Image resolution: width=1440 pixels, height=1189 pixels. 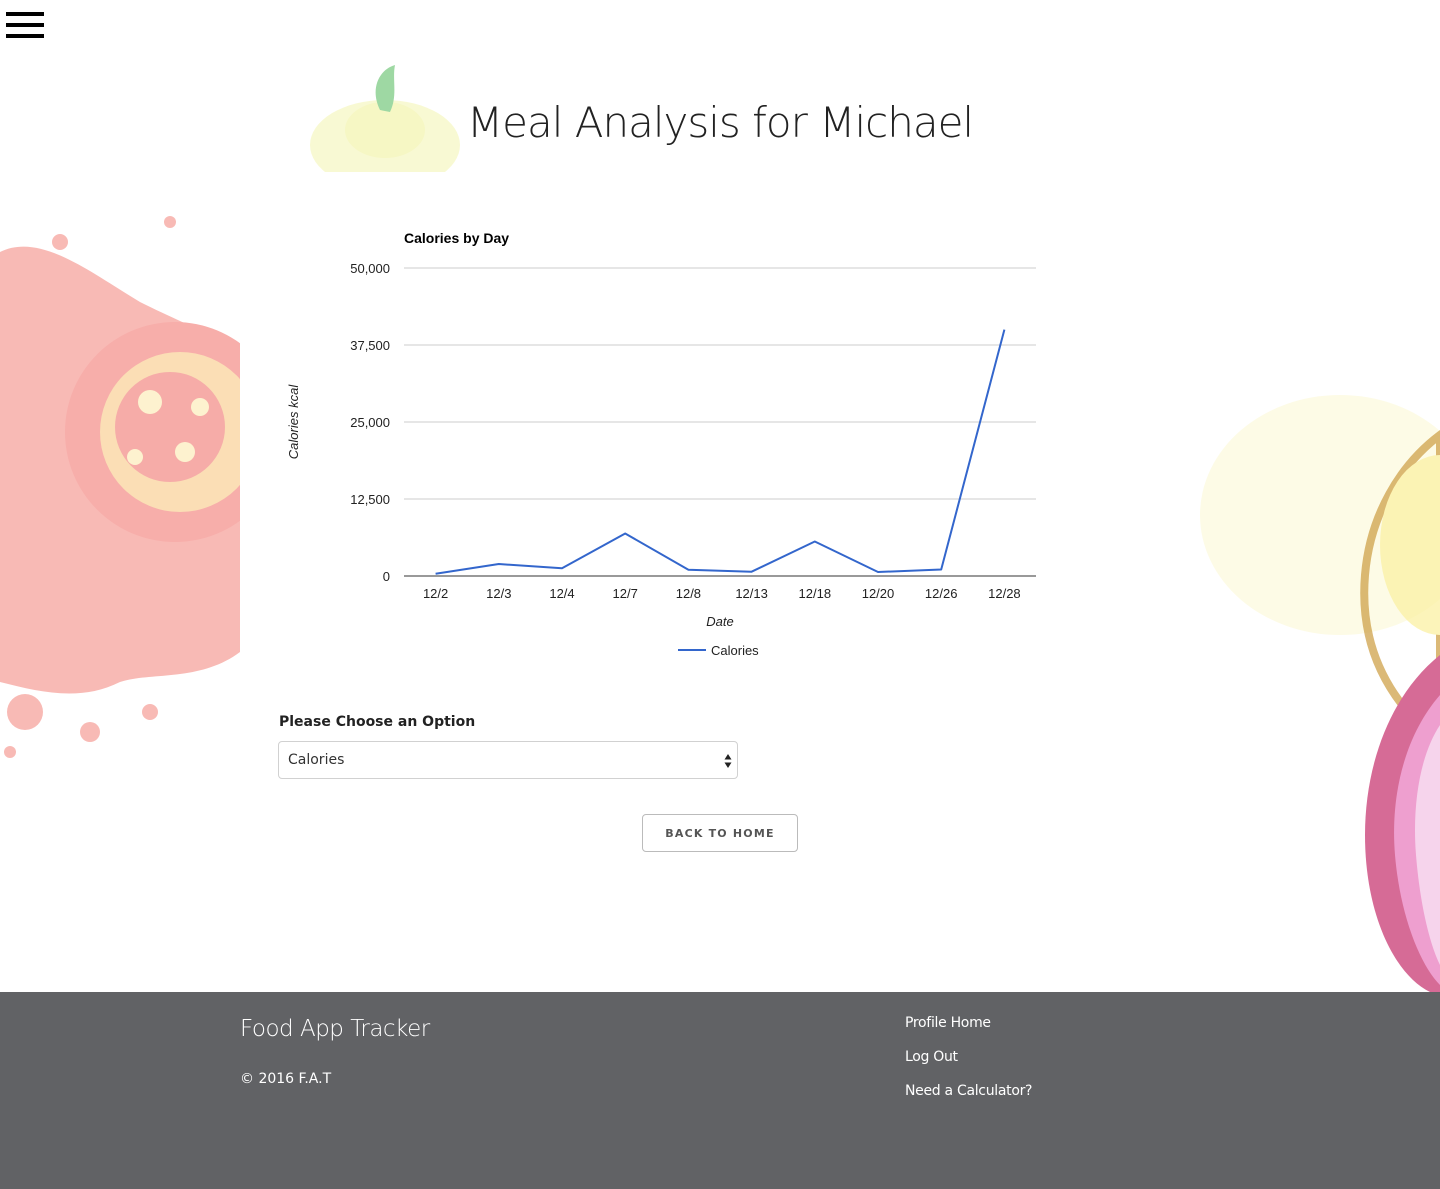 I want to click on footer-links: Profile Home Log Out Need a Calculator?, so click(x=969, y=1065).